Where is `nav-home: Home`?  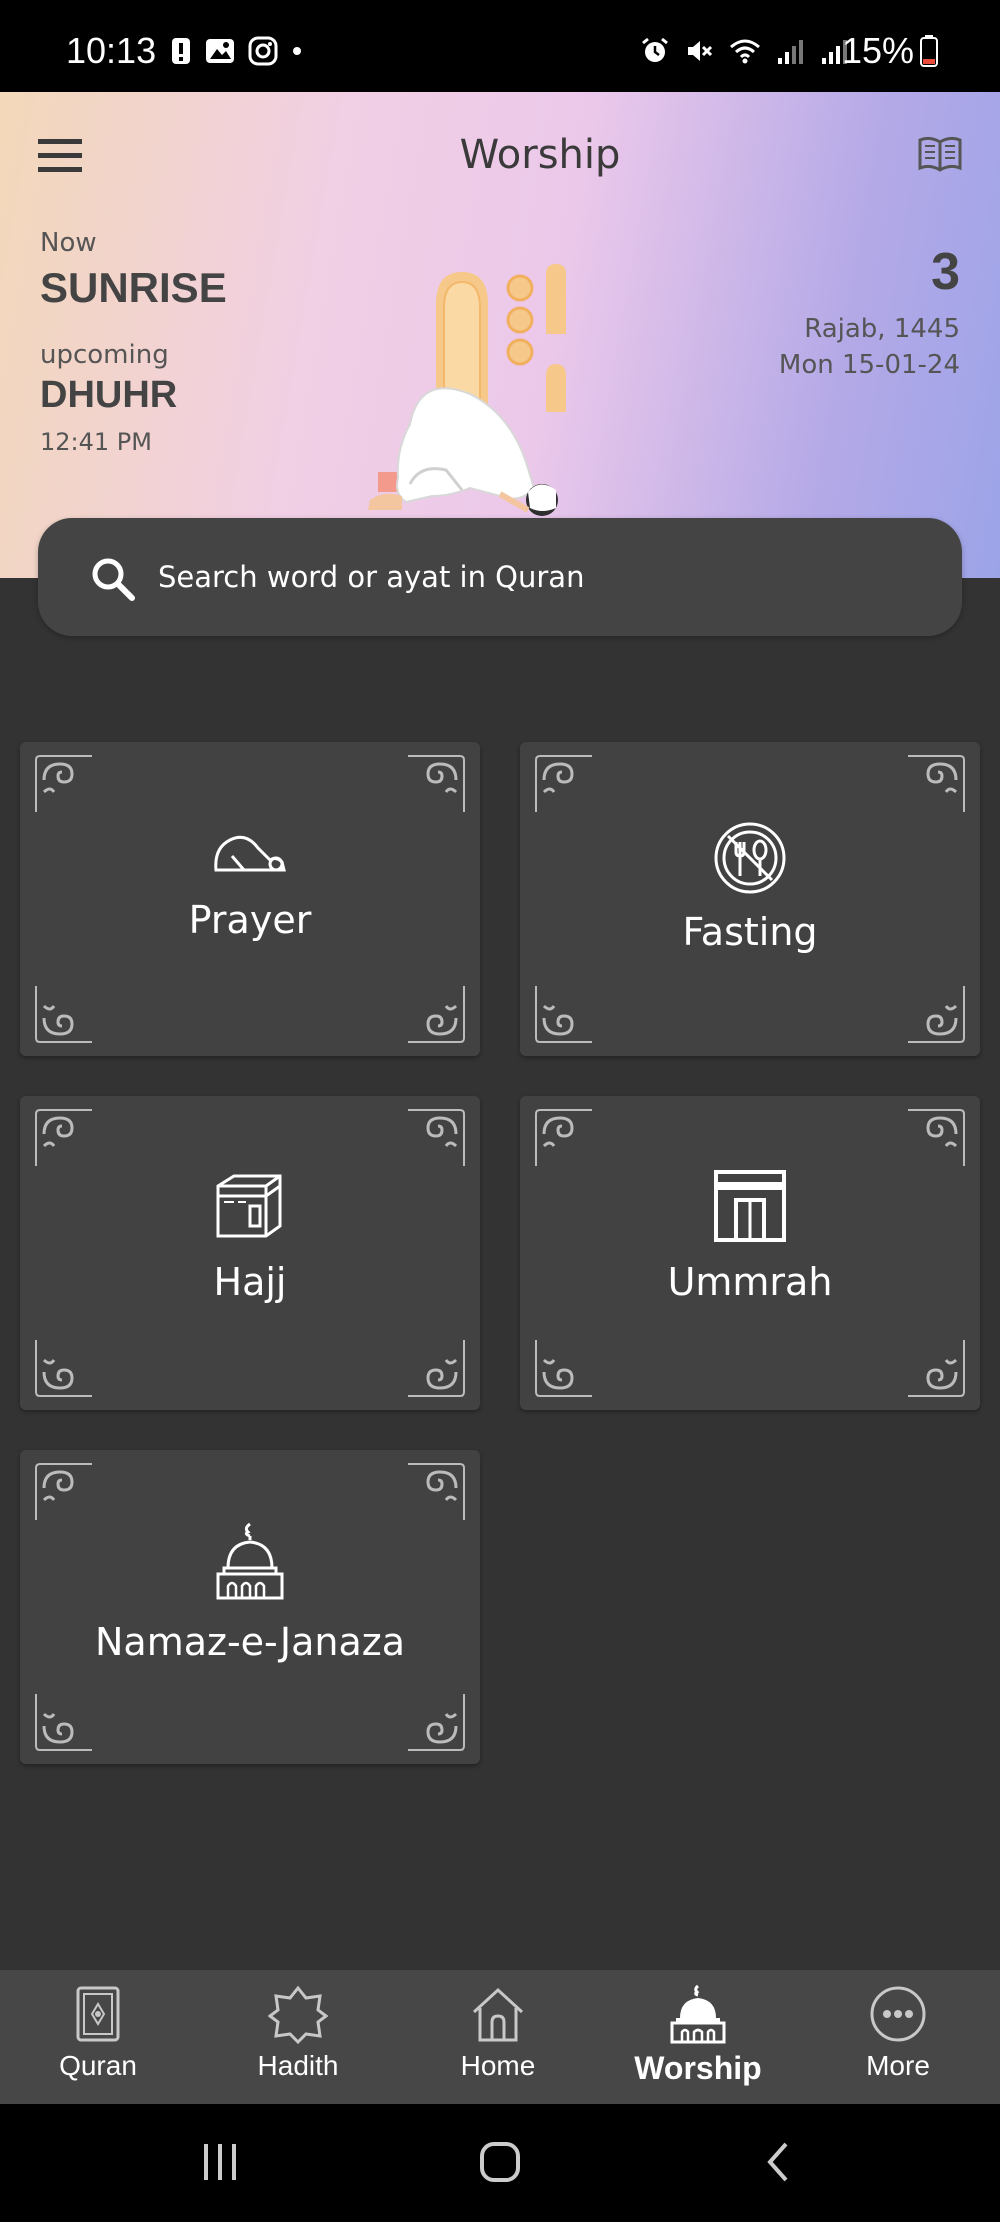 nav-home: Home is located at coordinates (498, 2033).